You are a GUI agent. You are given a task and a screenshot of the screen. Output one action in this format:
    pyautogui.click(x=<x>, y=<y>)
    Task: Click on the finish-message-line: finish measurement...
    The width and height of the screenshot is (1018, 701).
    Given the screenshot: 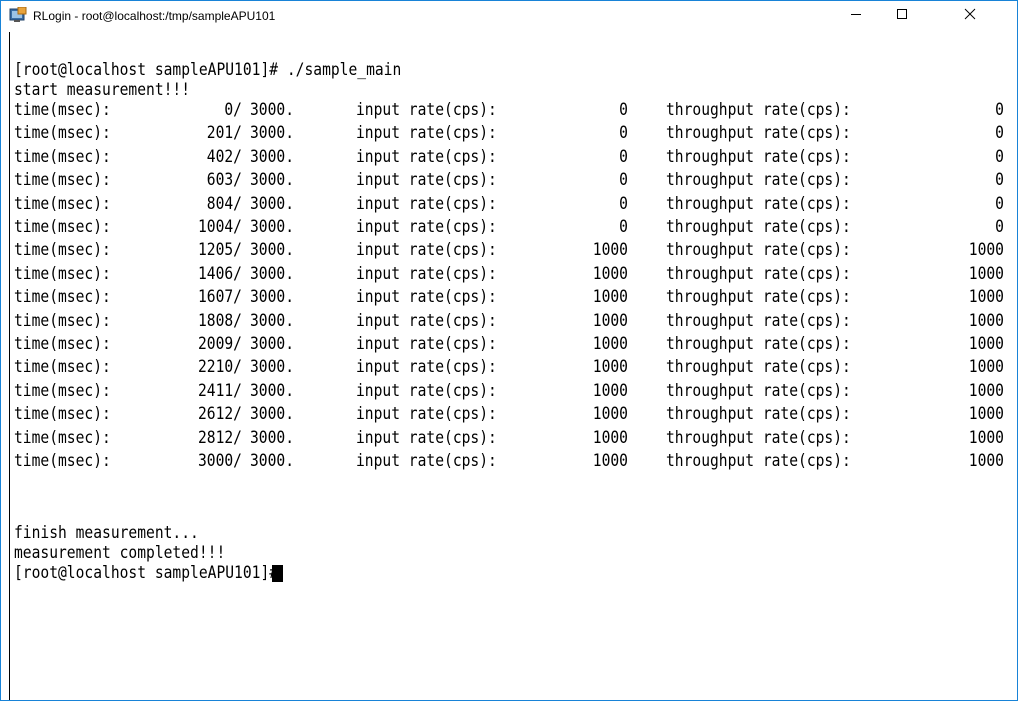 What is the action you would take?
    pyautogui.click(x=106, y=533)
    